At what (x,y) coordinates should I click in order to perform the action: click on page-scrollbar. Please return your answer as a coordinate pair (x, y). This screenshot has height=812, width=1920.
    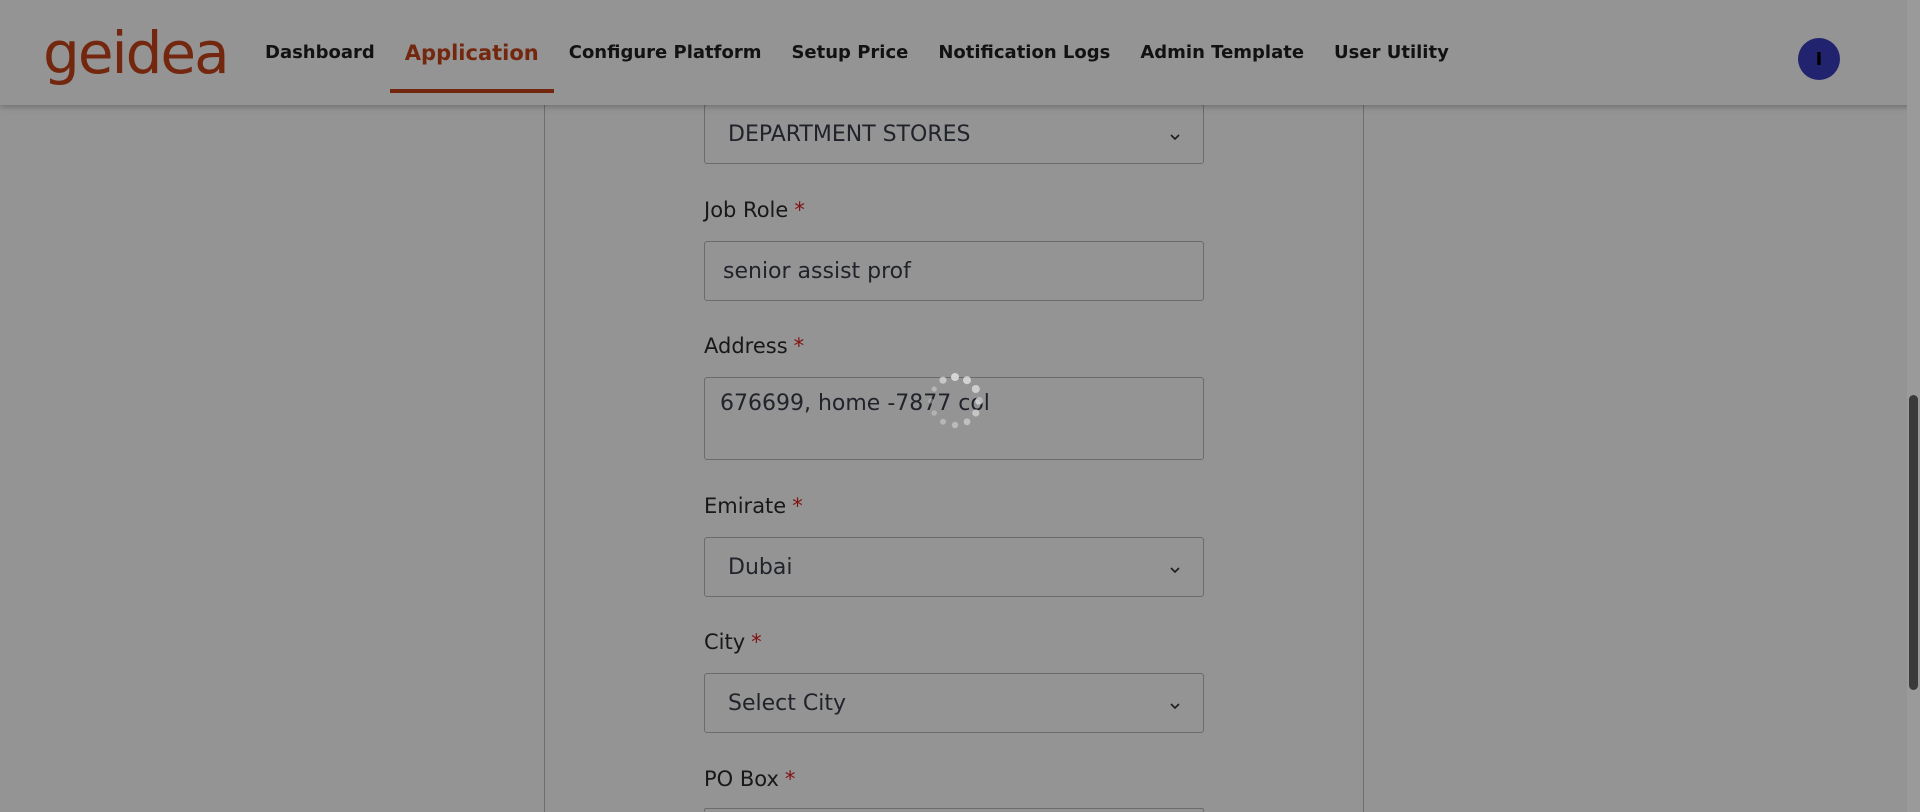
    Looking at the image, I should click on (1913, 406).